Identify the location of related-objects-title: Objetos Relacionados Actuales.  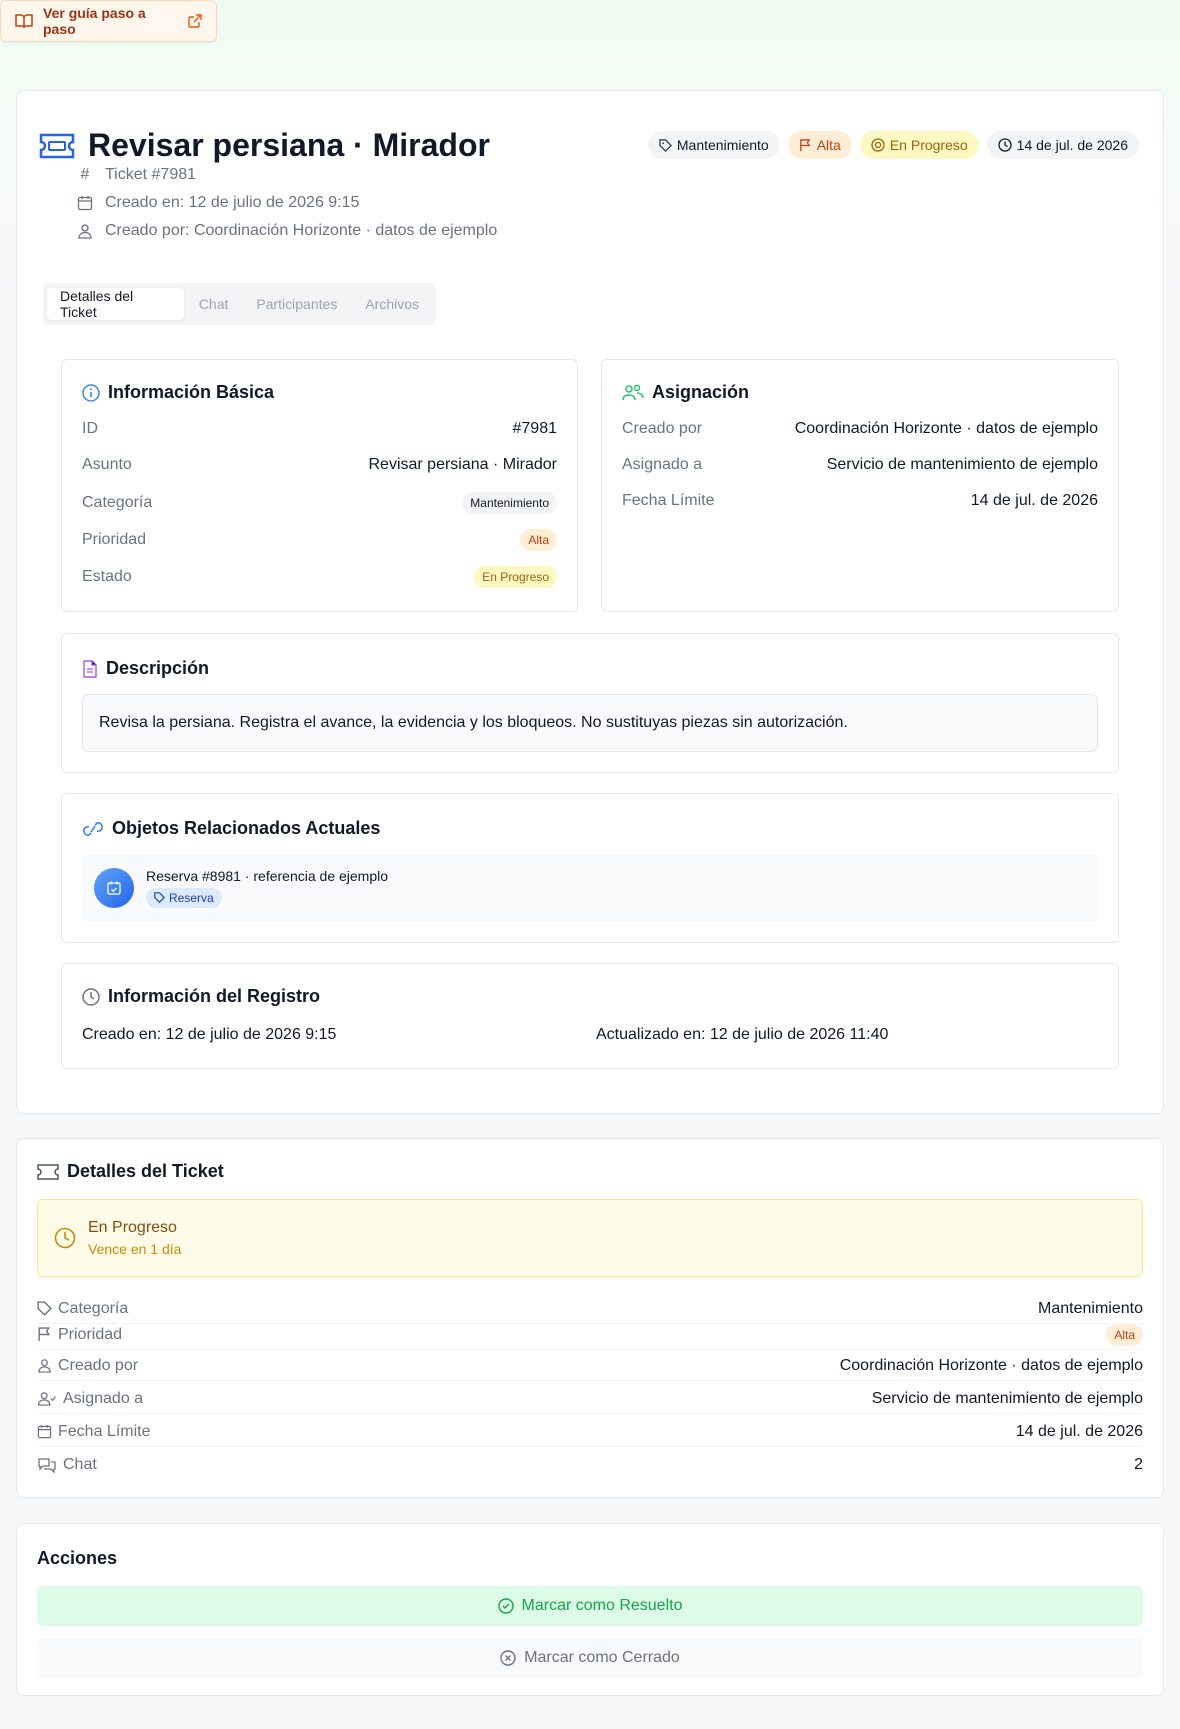
(246, 828).